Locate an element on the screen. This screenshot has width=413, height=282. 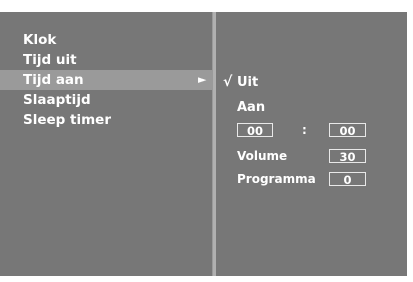
minute-field: 00 is located at coordinates (347, 130).